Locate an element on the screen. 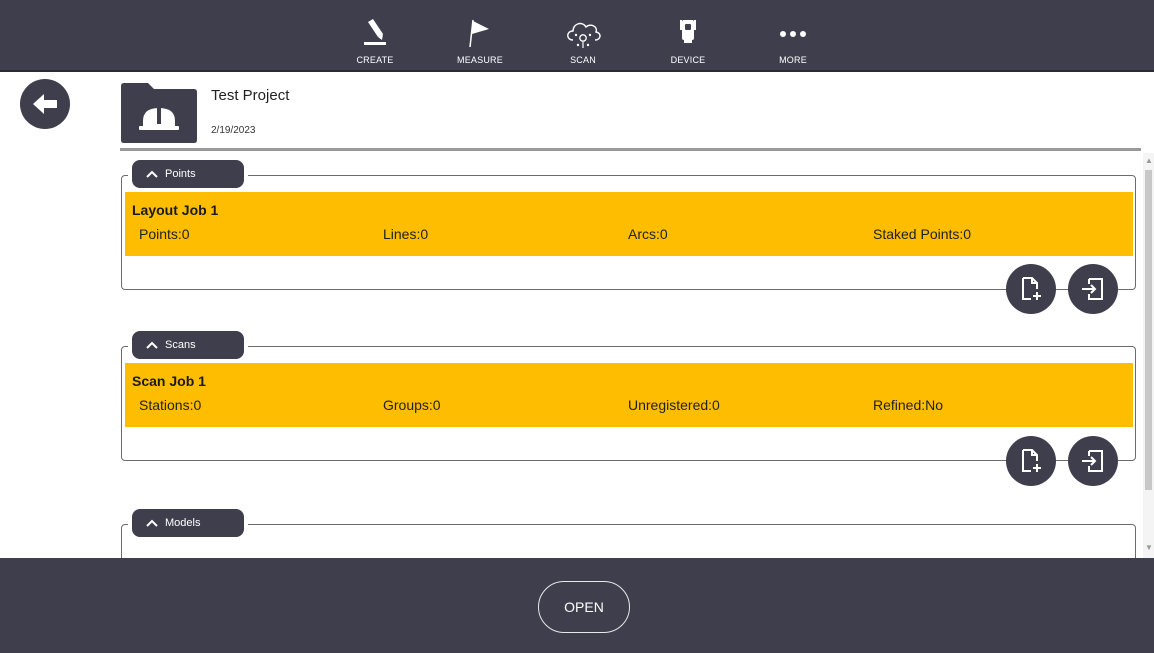 The width and height of the screenshot is (1154, 653). toolbar-more-label: MORE is located at coordinates (793, 60).